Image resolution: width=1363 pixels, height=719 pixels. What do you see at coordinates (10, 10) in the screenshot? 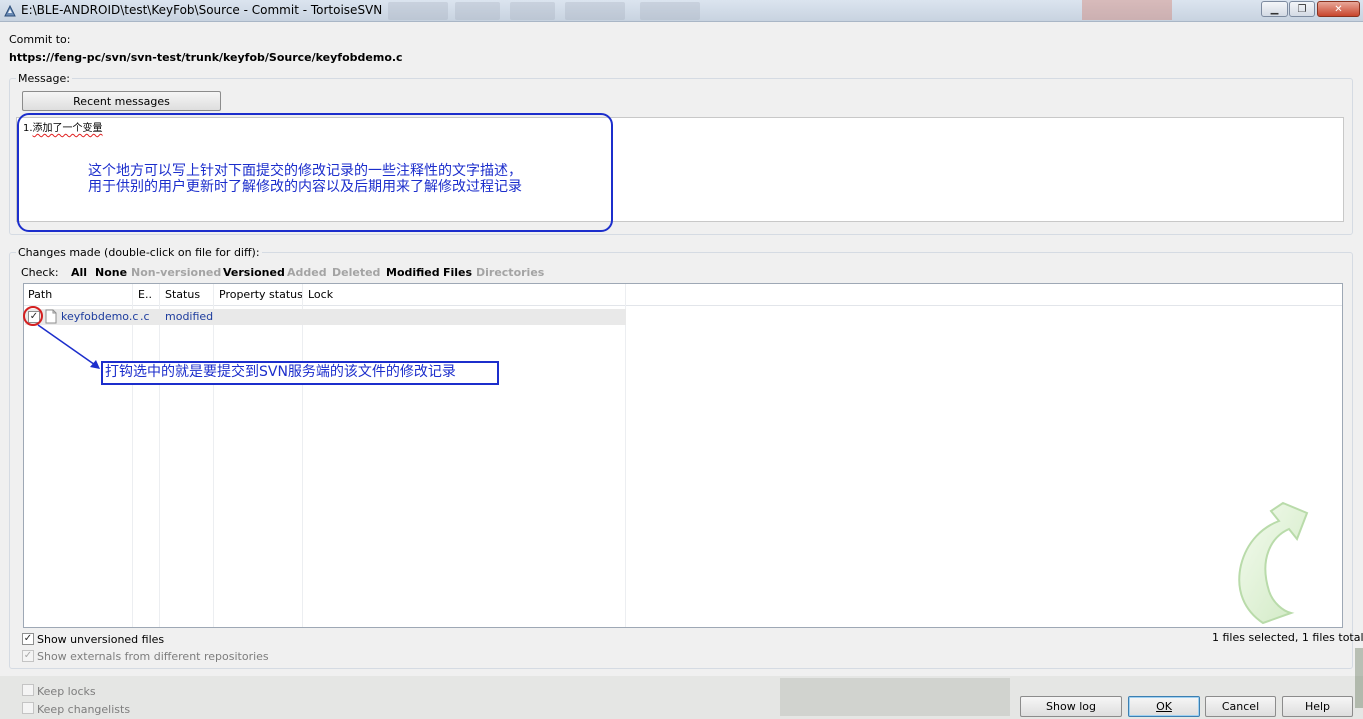
I see `tortoisesvn-icon` at bounding box center [10, 10].